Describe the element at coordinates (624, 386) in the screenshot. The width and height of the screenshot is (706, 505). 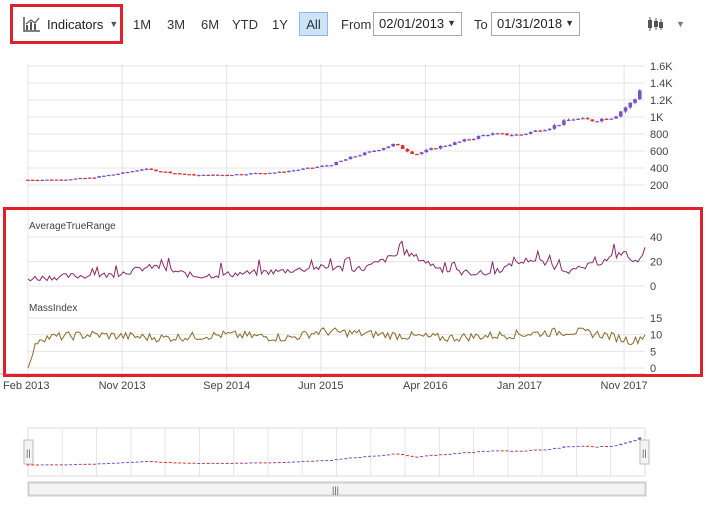
I see `x-tick-label: Nov 2017` at that location.